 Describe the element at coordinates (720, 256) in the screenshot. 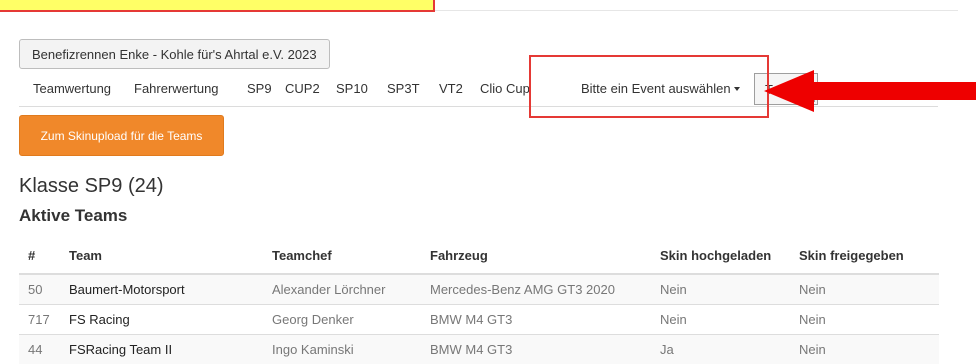

I see `column-header-skin-uploaded: Skin hochgeladen` at that location.